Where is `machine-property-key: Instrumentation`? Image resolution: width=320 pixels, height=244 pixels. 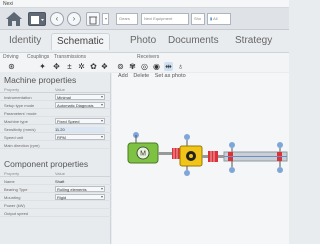
machine-property-key: Instrumentation is located at coordinates (18, 97).